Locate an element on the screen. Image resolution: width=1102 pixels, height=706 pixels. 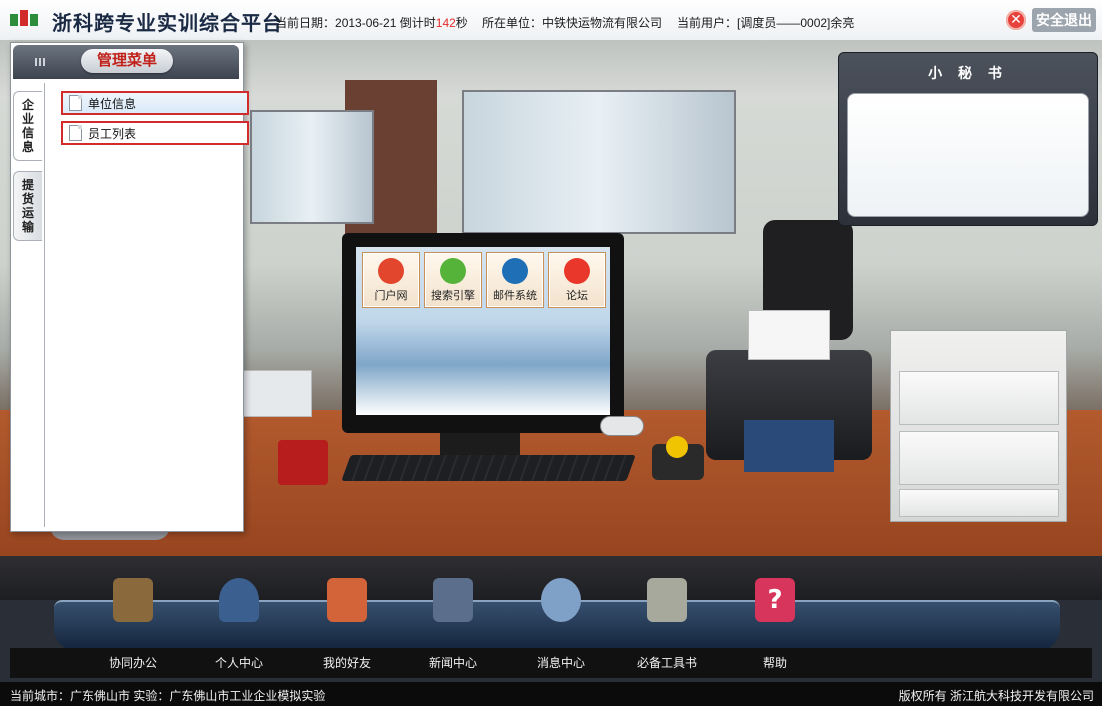
news-icon is located at coordinates (453, 600).